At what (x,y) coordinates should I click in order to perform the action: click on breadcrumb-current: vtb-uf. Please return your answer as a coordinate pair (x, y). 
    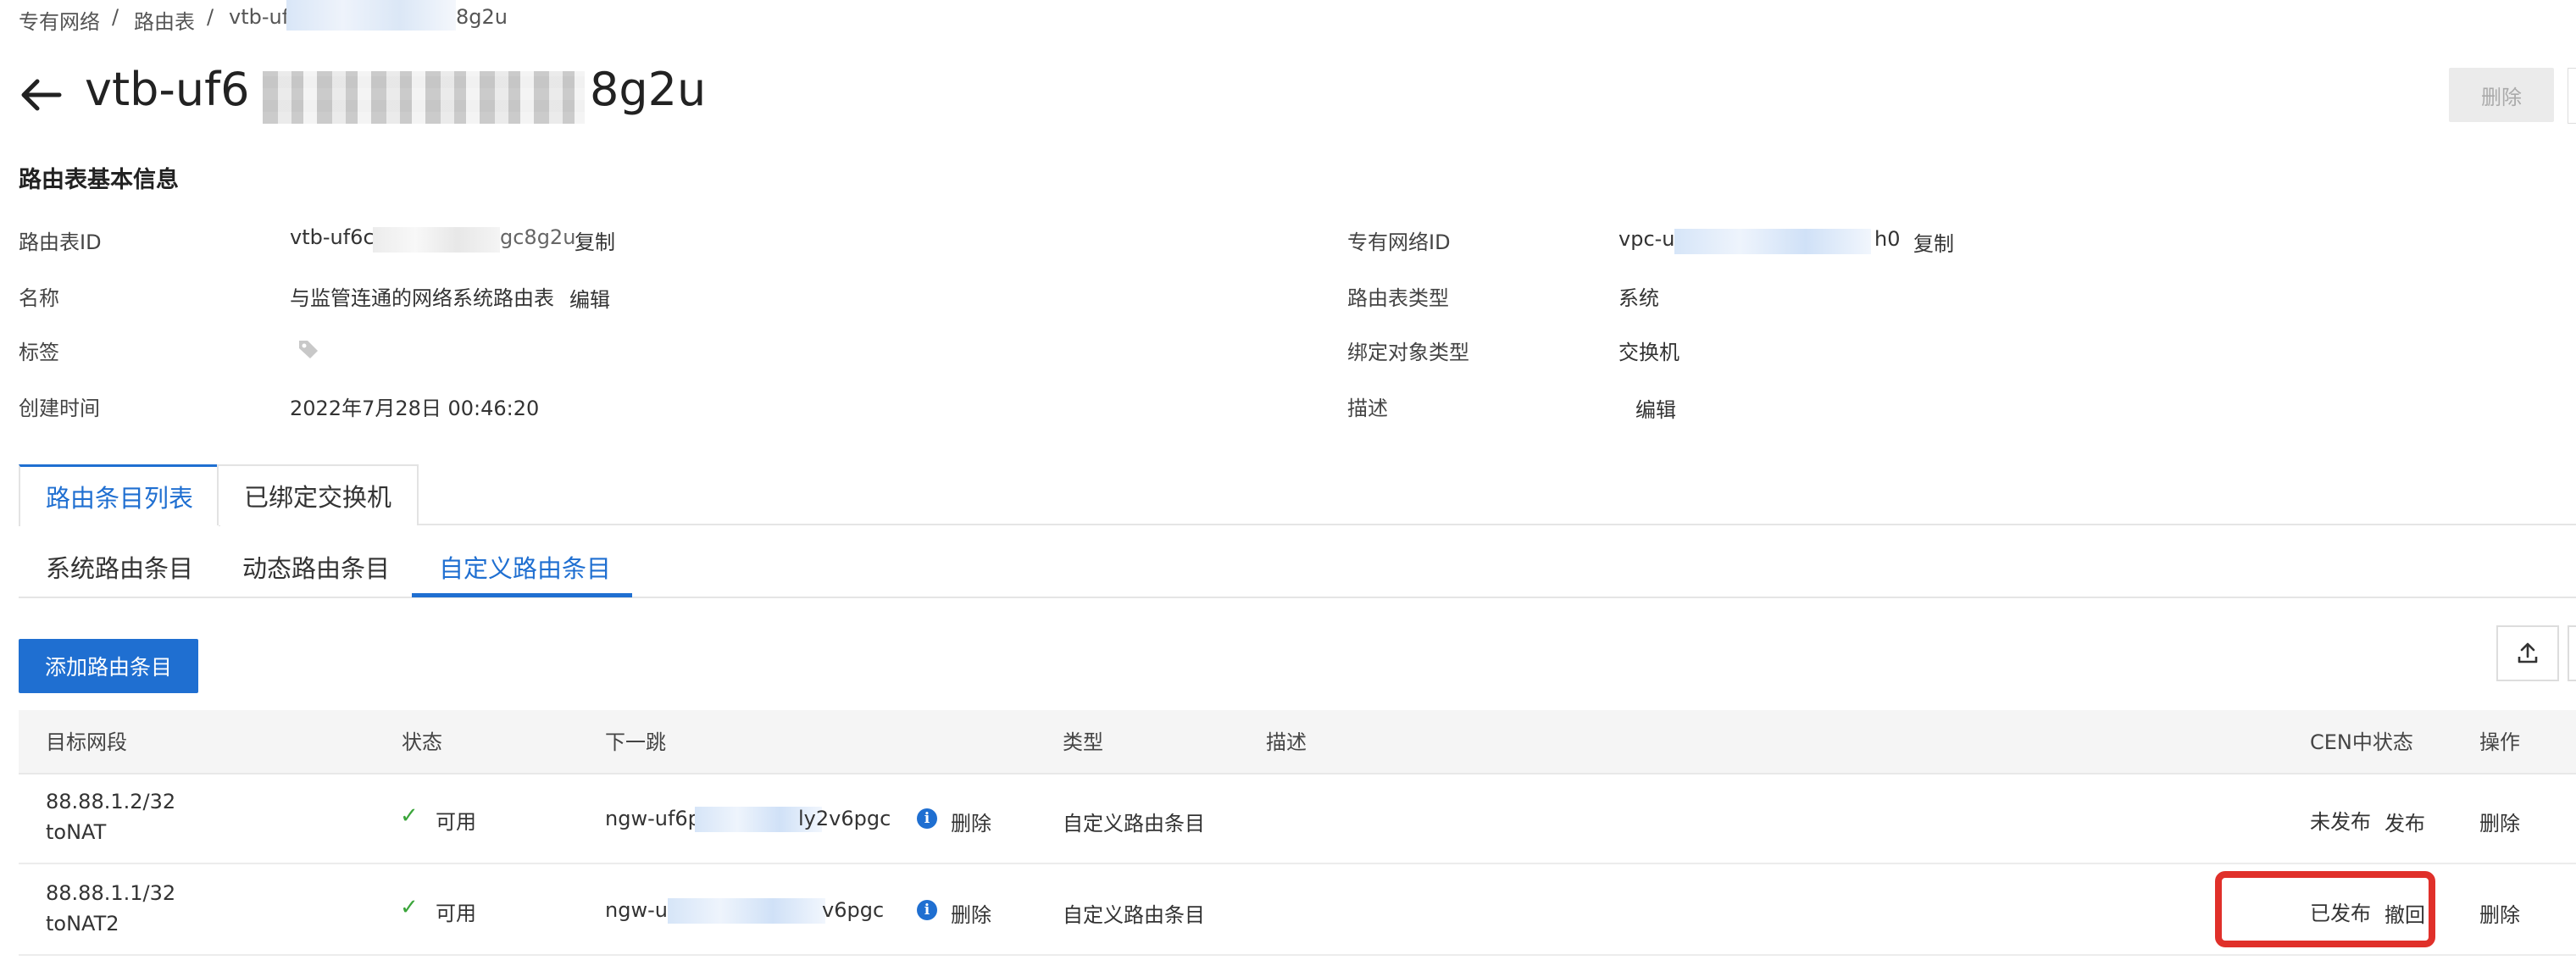
    Looking at the image, I should click on (259, 17).